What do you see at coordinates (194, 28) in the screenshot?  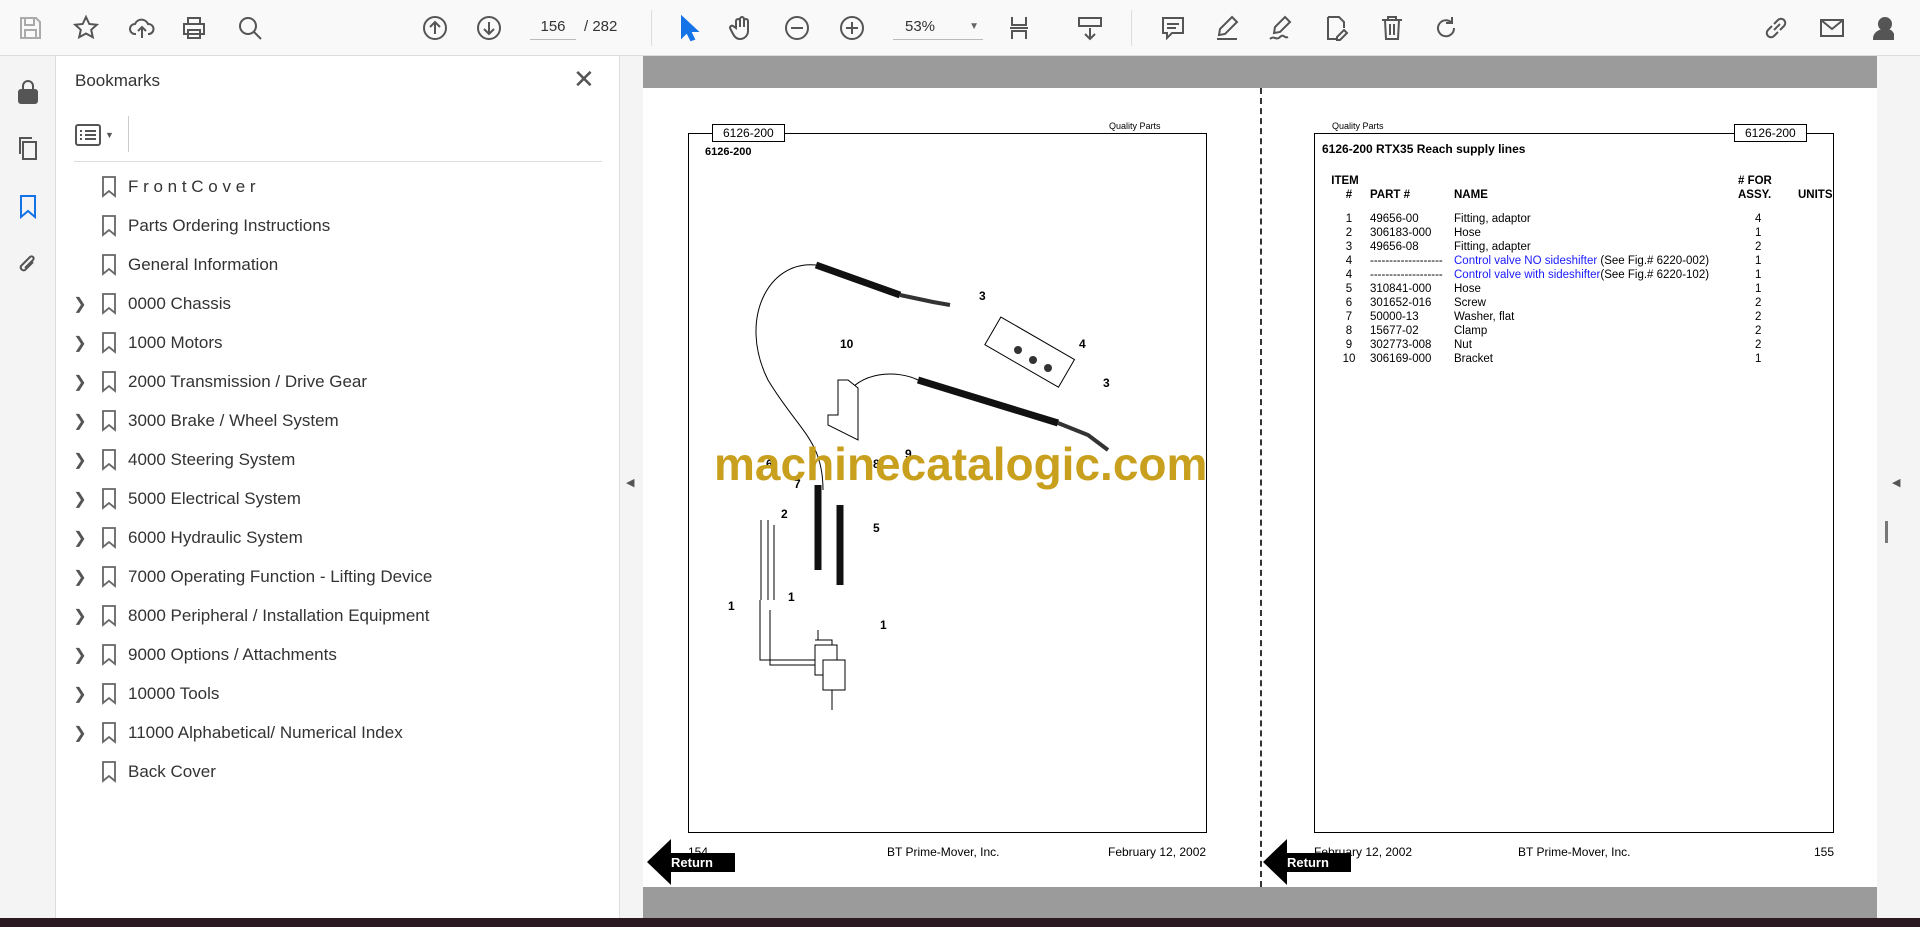 I see `print-icon` at bounding box center [194, 28].